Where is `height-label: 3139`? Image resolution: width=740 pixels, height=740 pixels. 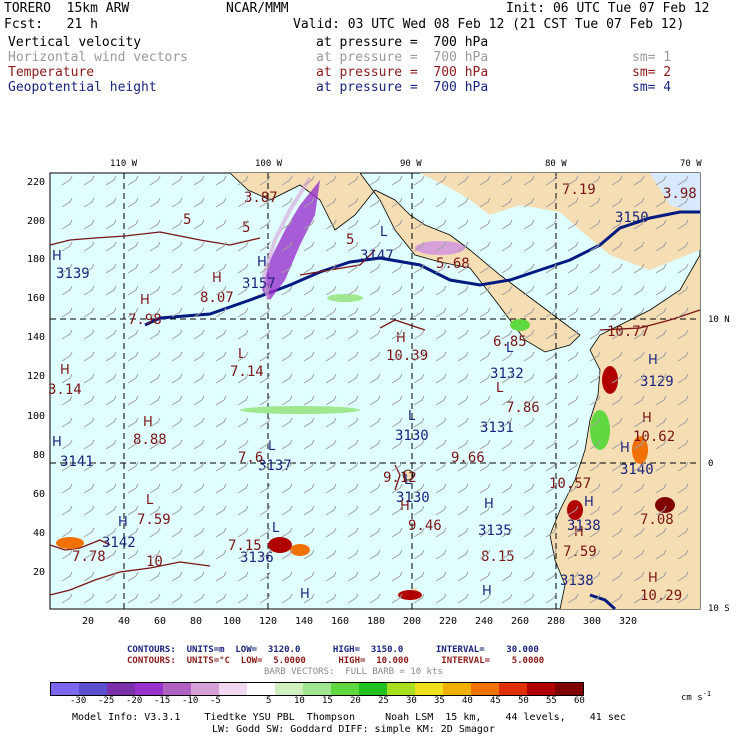
height-label: 3139 is located at coordinates (73, 274).